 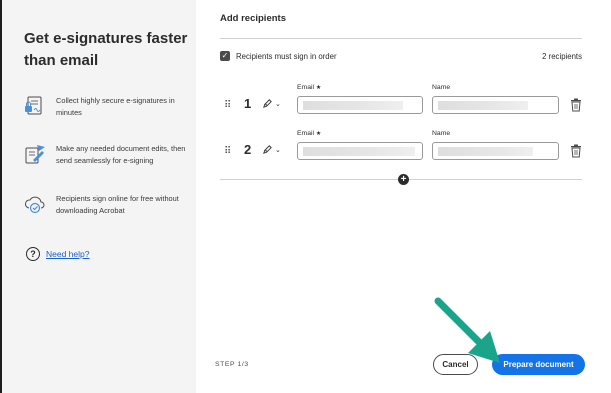 I want to click on cloud-check-icon, so click(x=35, y=205).